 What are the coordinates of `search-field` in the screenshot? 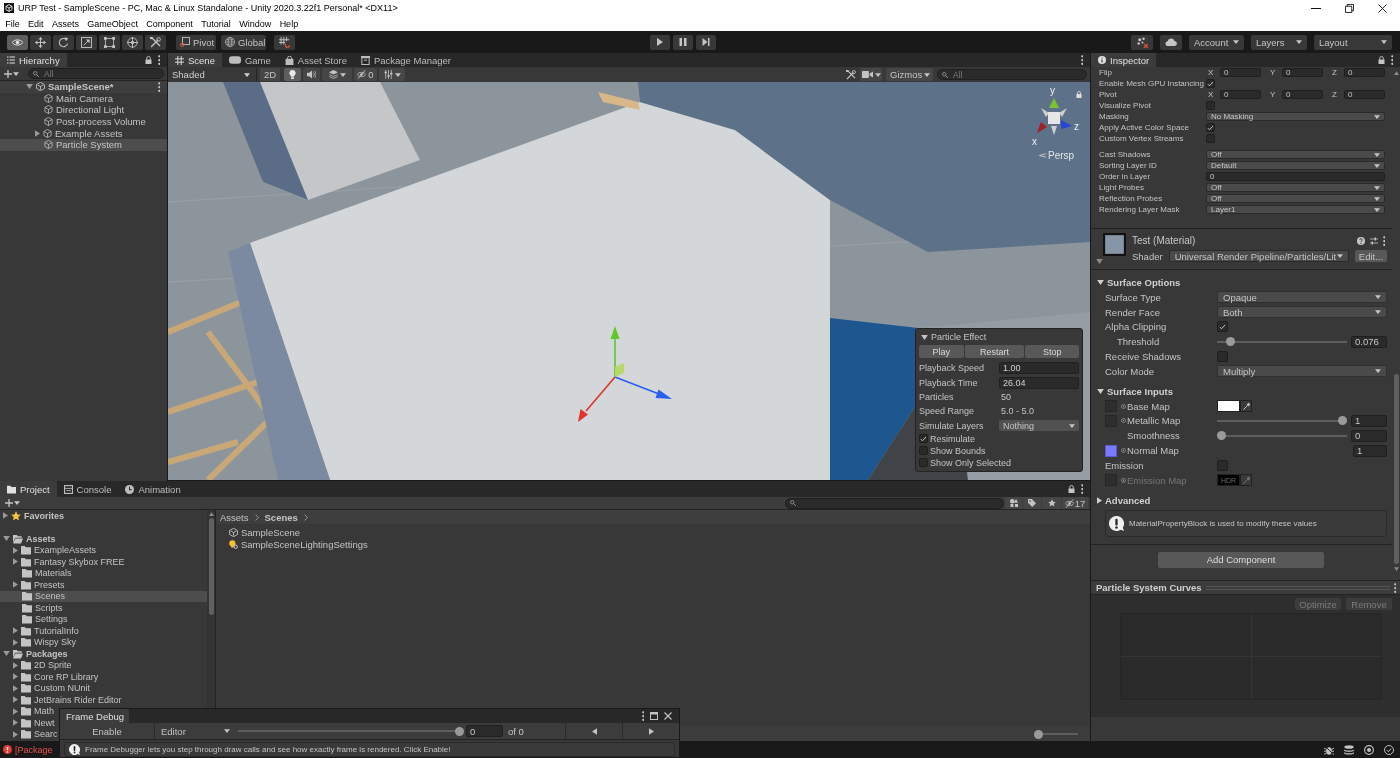 It's located at (894, 503).